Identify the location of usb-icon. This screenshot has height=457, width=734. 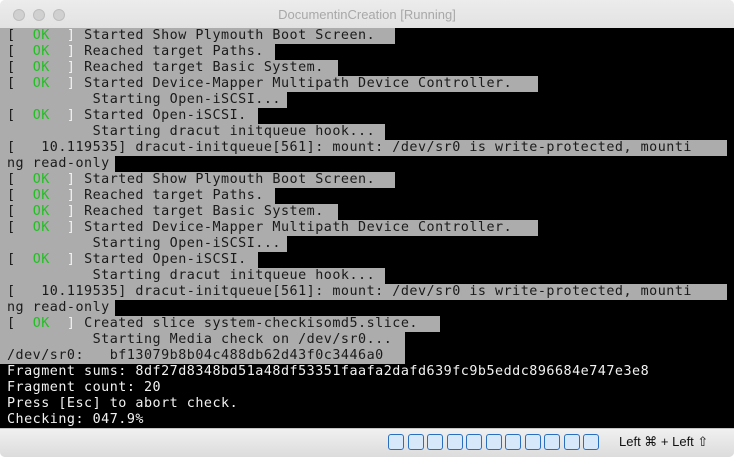
(454, 442).